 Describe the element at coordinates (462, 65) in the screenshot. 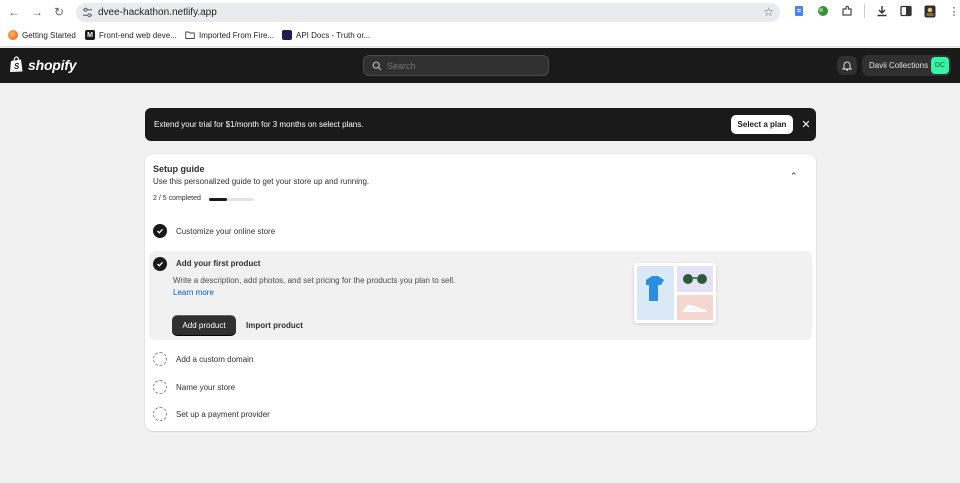

I see `search-input` at that location.